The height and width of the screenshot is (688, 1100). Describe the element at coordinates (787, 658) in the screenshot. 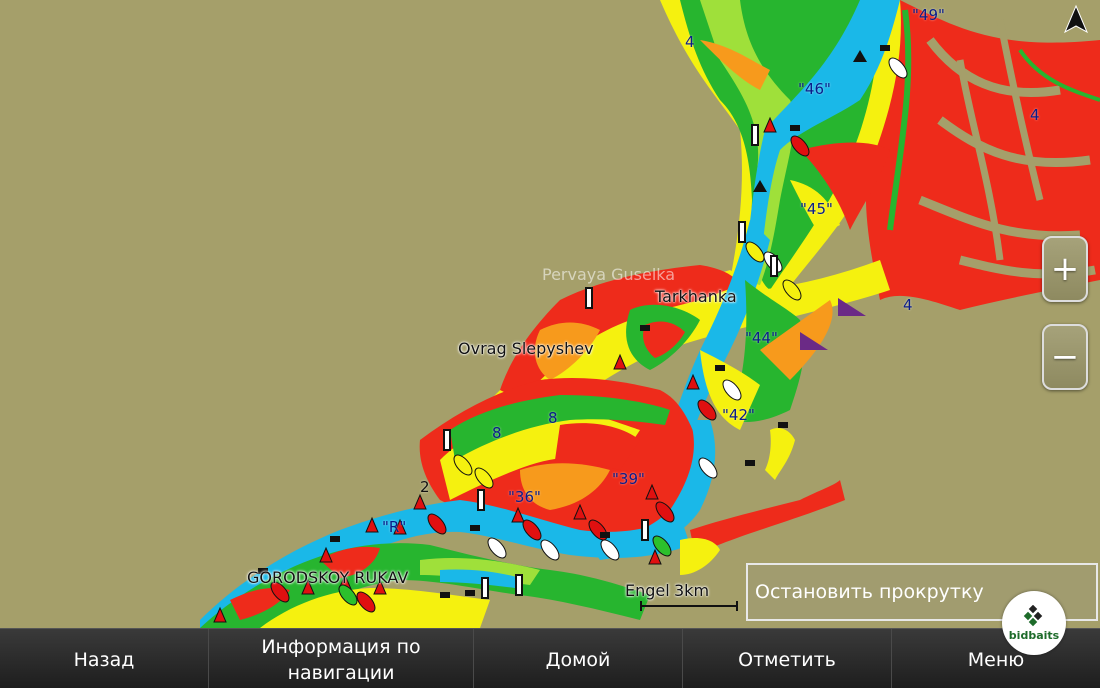

I see `mark-button: Отметить` at that location.